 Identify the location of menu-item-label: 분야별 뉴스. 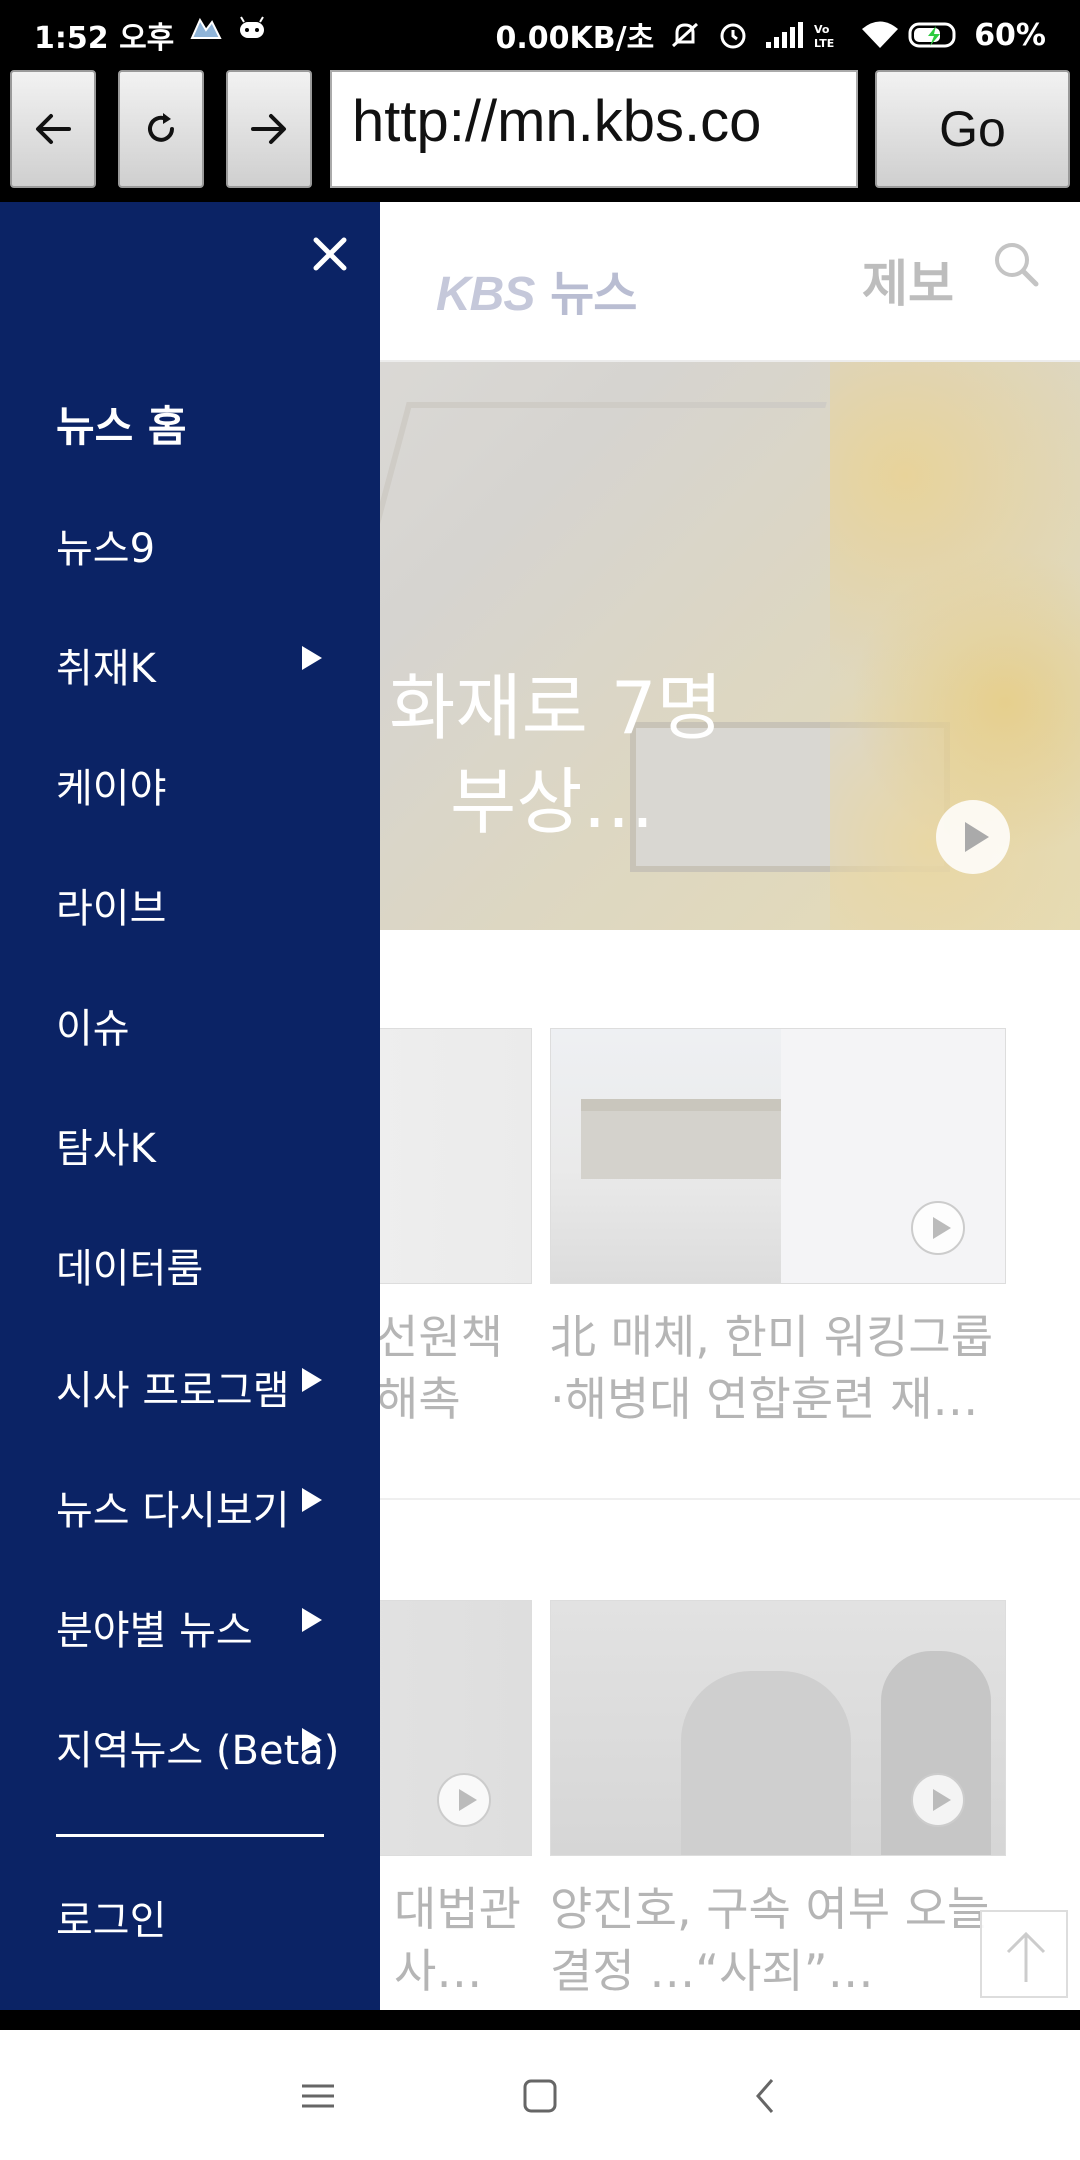
(154, 1631).